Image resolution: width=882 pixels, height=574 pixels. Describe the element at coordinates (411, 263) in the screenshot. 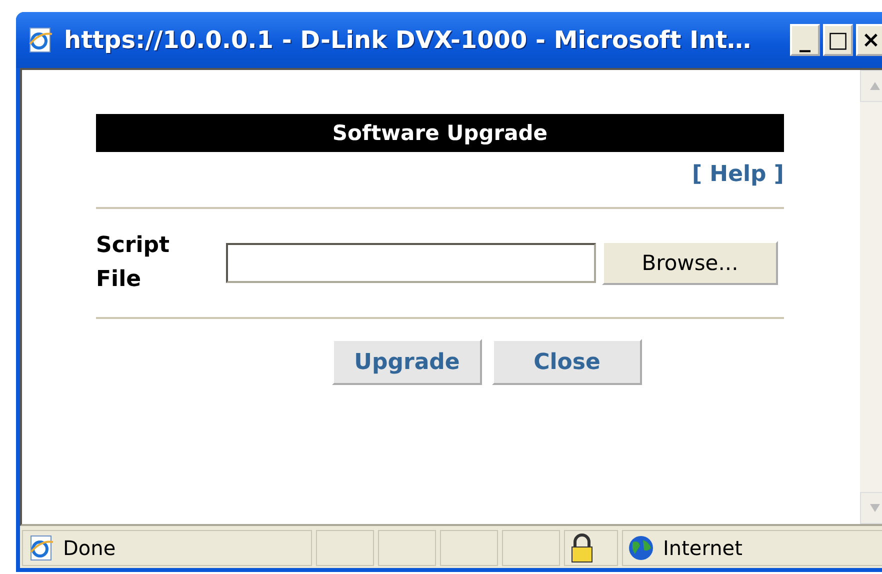

I see `file-path-field` at that location.